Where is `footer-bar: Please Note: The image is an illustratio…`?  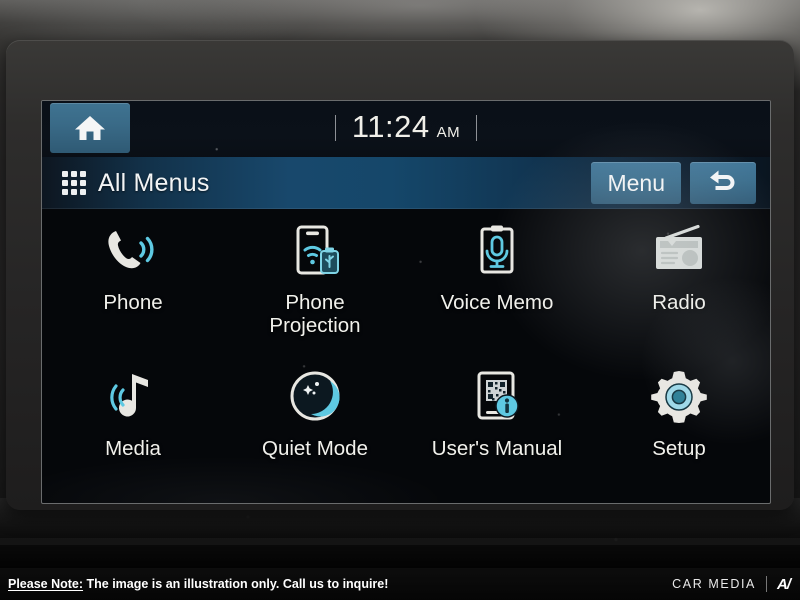 footer-bar: Please Note: The image is an illustratio… is located at coordinates (400, 584).